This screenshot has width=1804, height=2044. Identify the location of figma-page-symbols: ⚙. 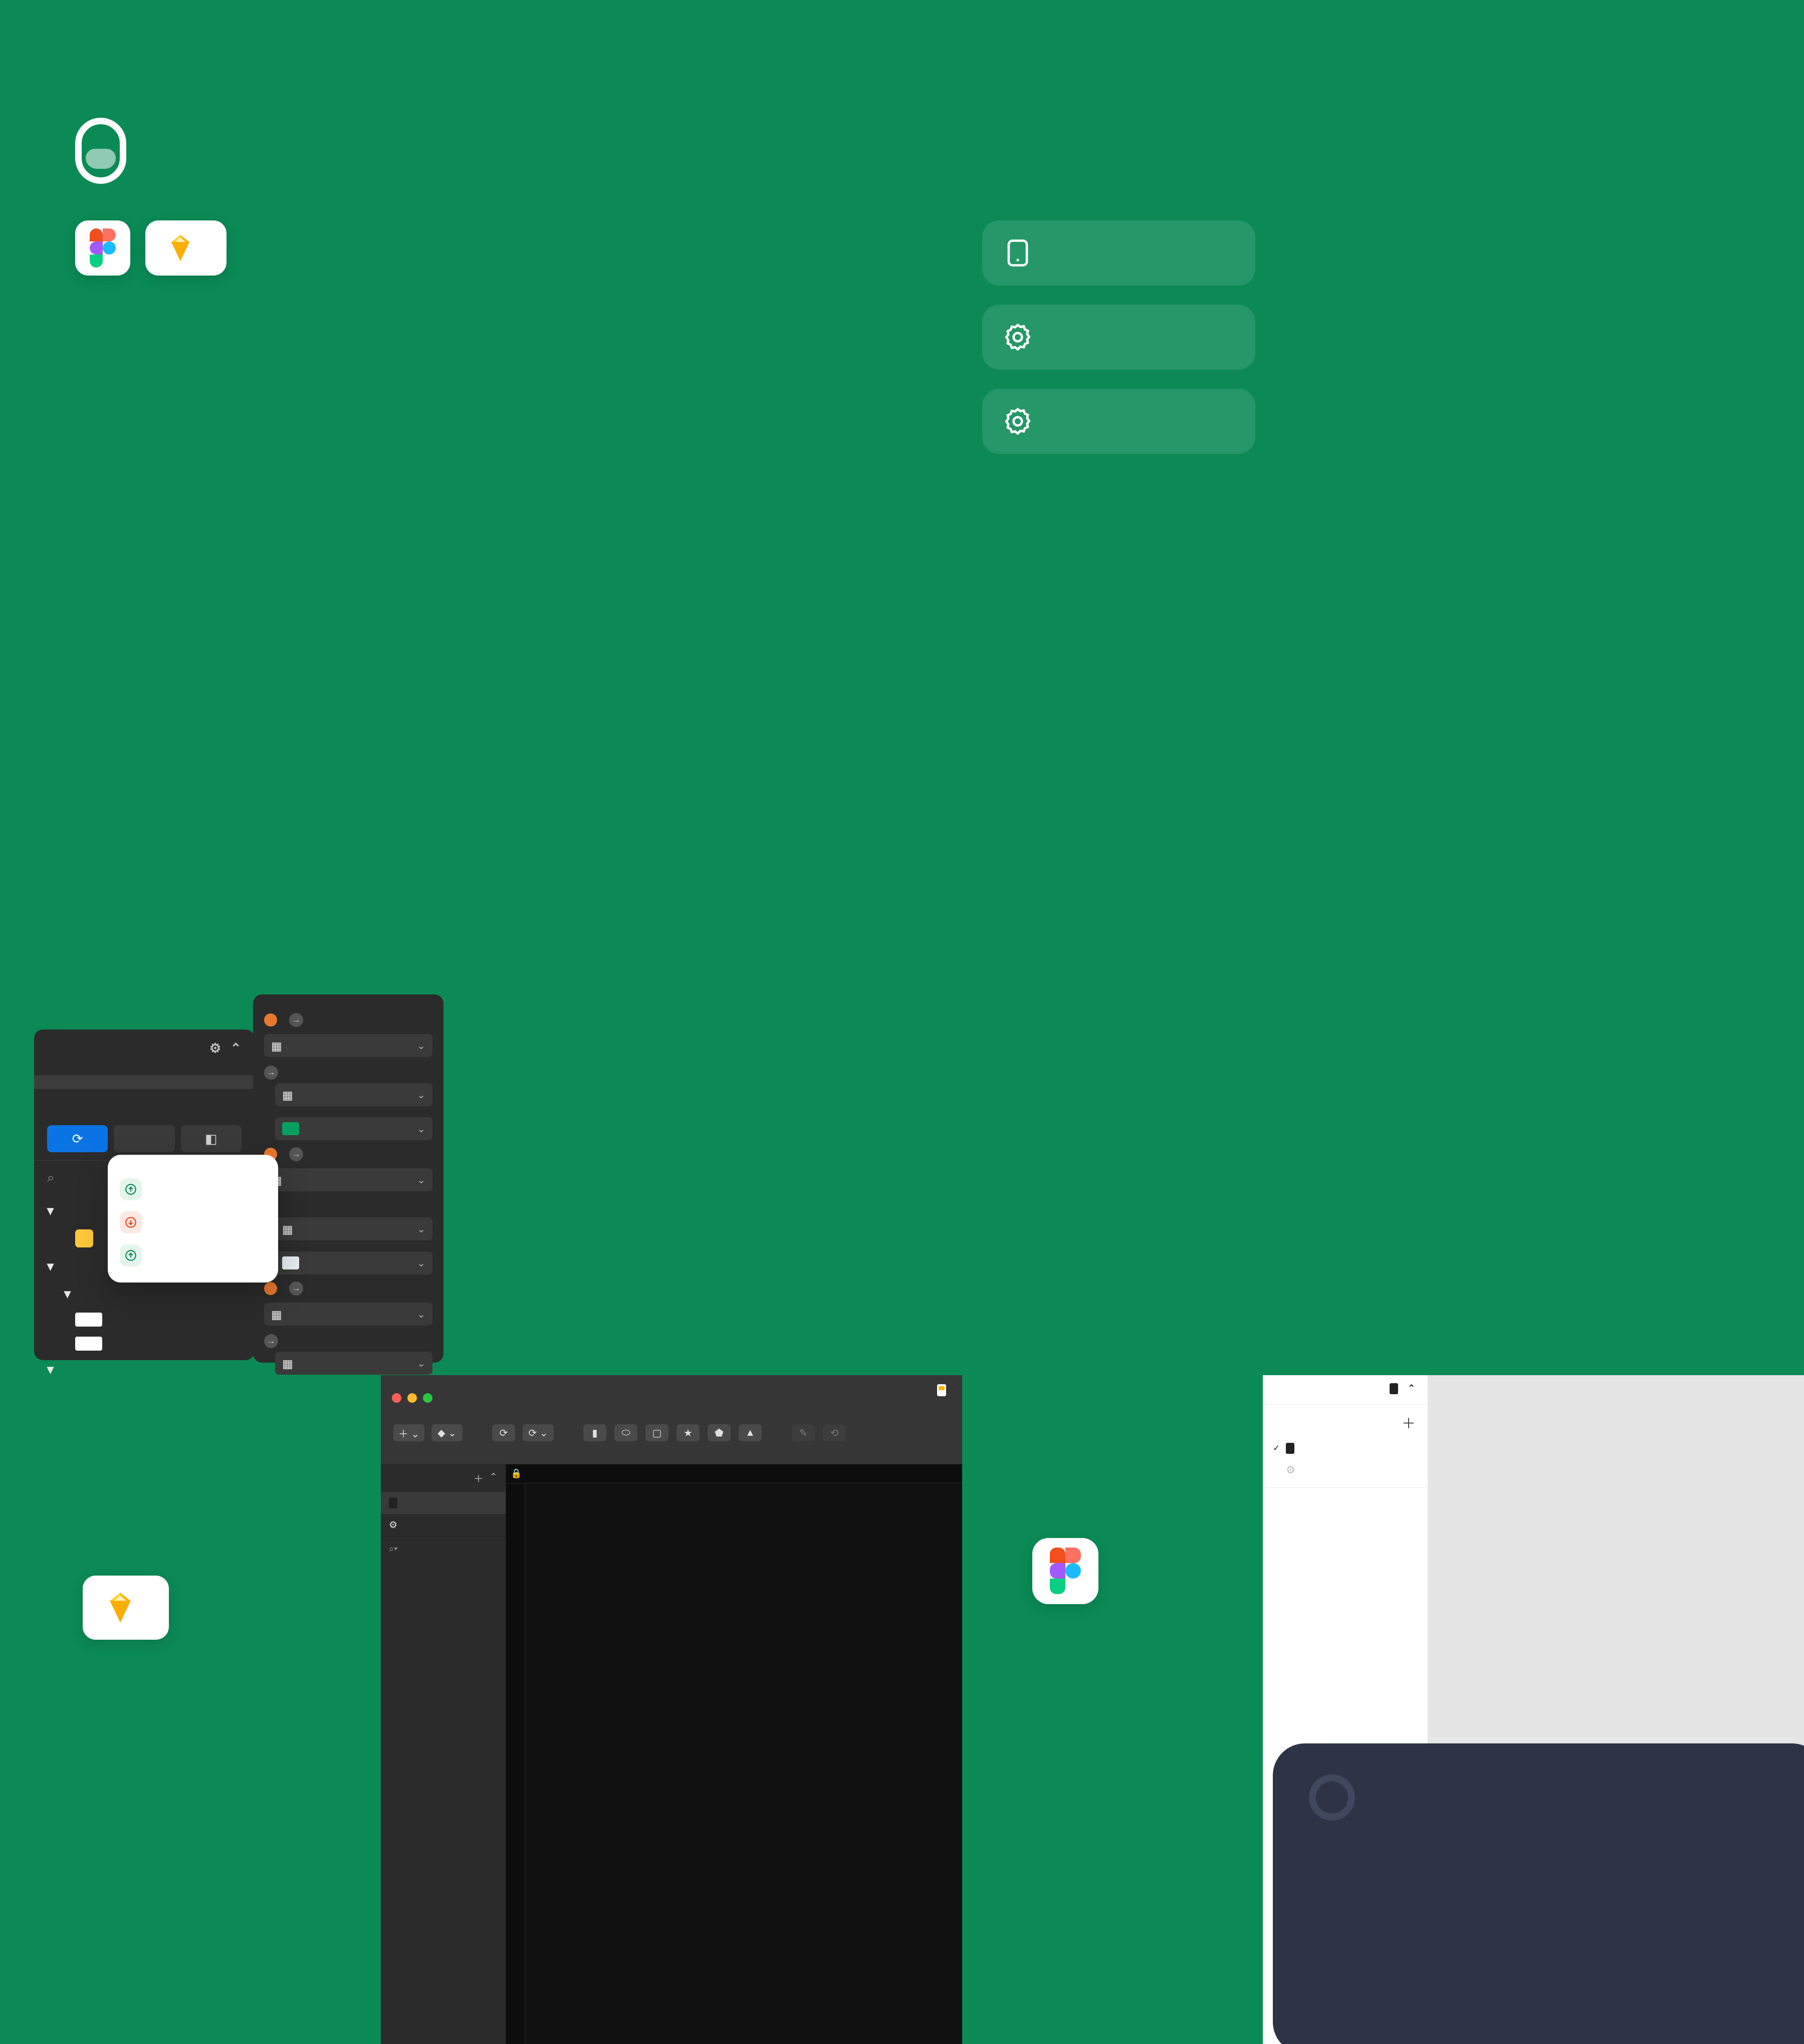
(1345, 1470).